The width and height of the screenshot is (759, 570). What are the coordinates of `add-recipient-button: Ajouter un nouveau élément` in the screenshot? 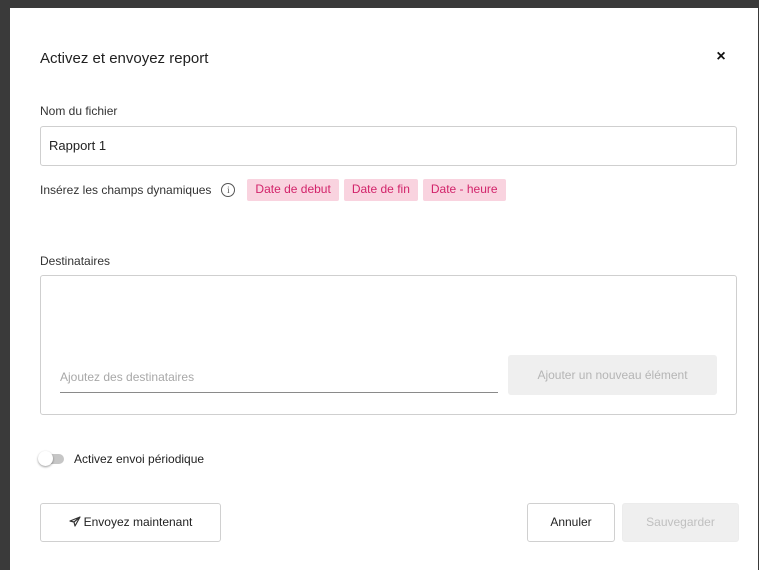 It's located at (612, 375).